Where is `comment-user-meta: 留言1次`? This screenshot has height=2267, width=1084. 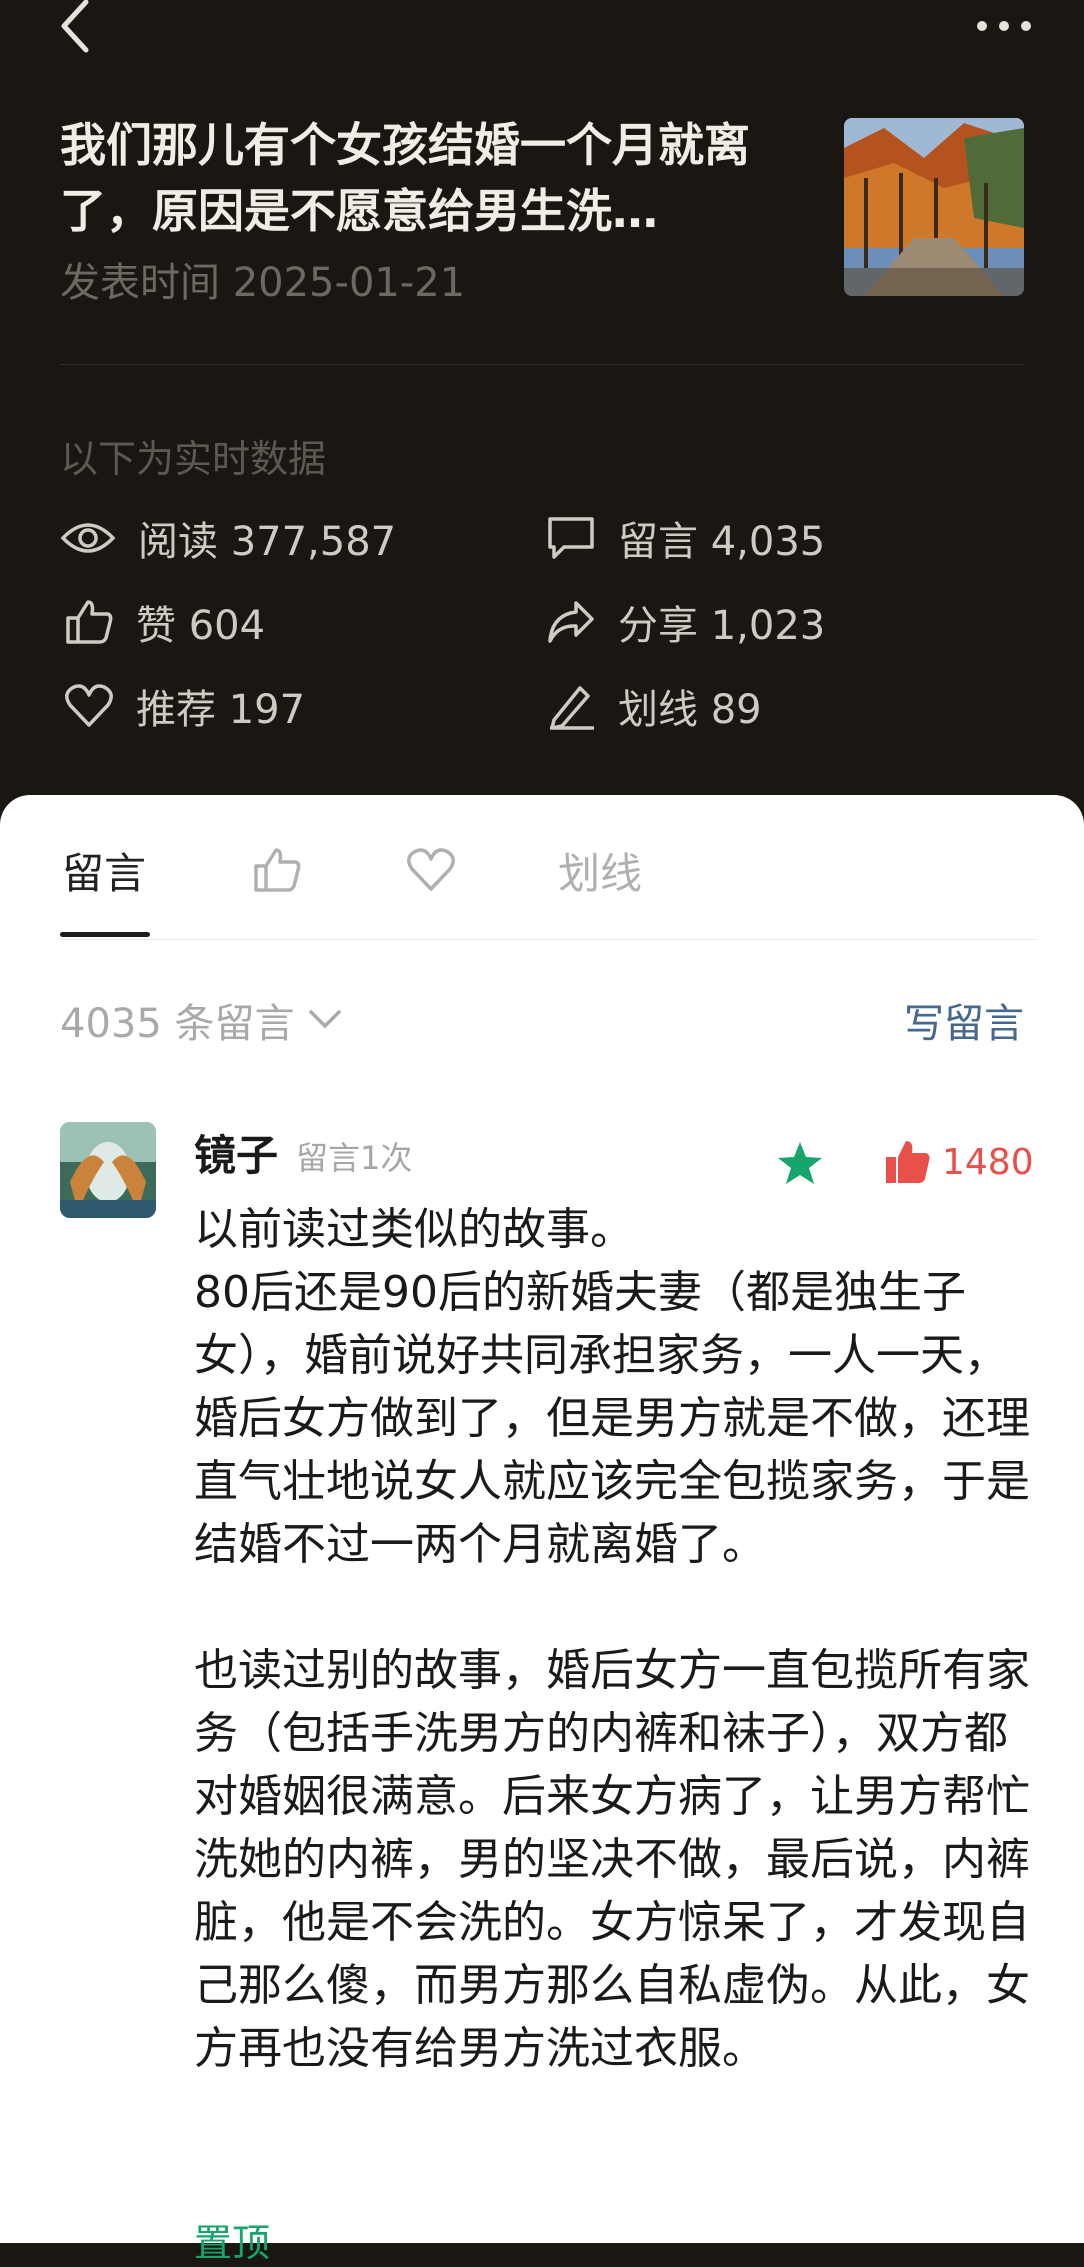
comment-user-meta: 留言1次 is located at coordinates (354, 1158).